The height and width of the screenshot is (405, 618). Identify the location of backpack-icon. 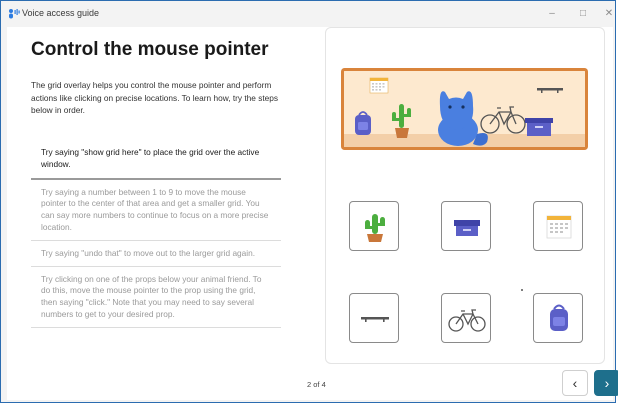
(559, 317).